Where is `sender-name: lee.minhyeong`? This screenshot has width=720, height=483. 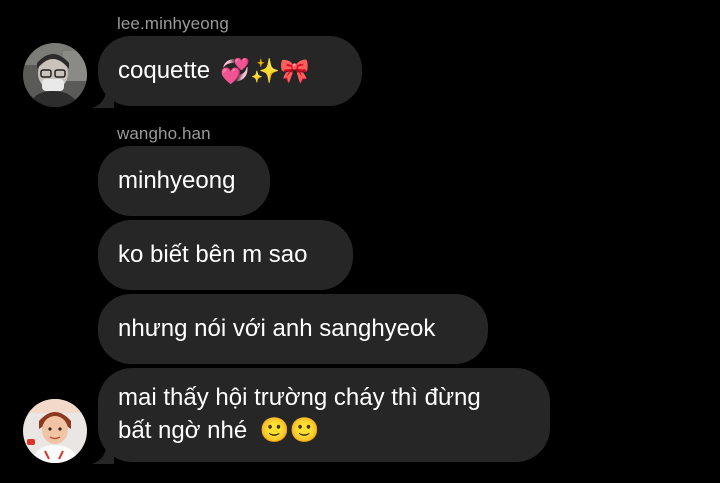
sender-name: lee.minhyeong is located at coordinates (173, 23).